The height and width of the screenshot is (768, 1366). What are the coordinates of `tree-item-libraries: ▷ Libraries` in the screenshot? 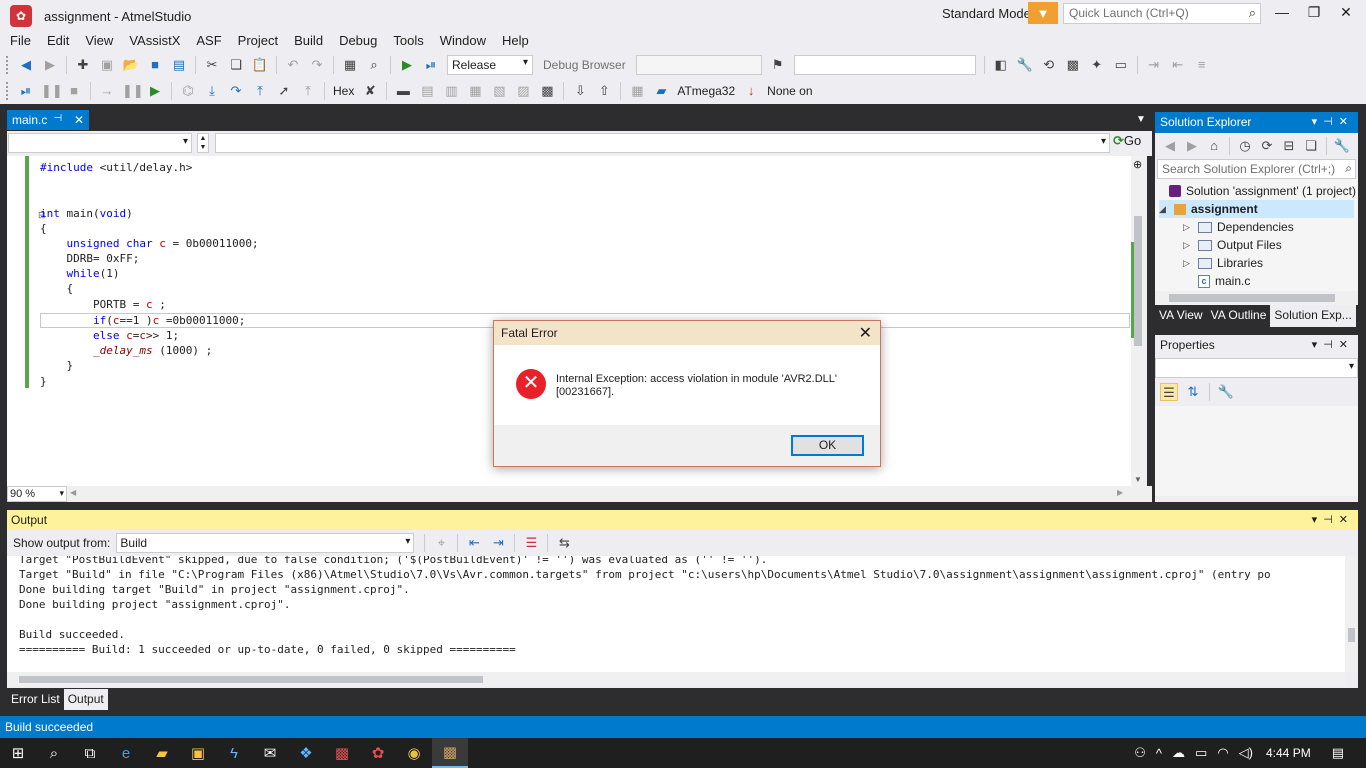 It's located at (1223, 263).